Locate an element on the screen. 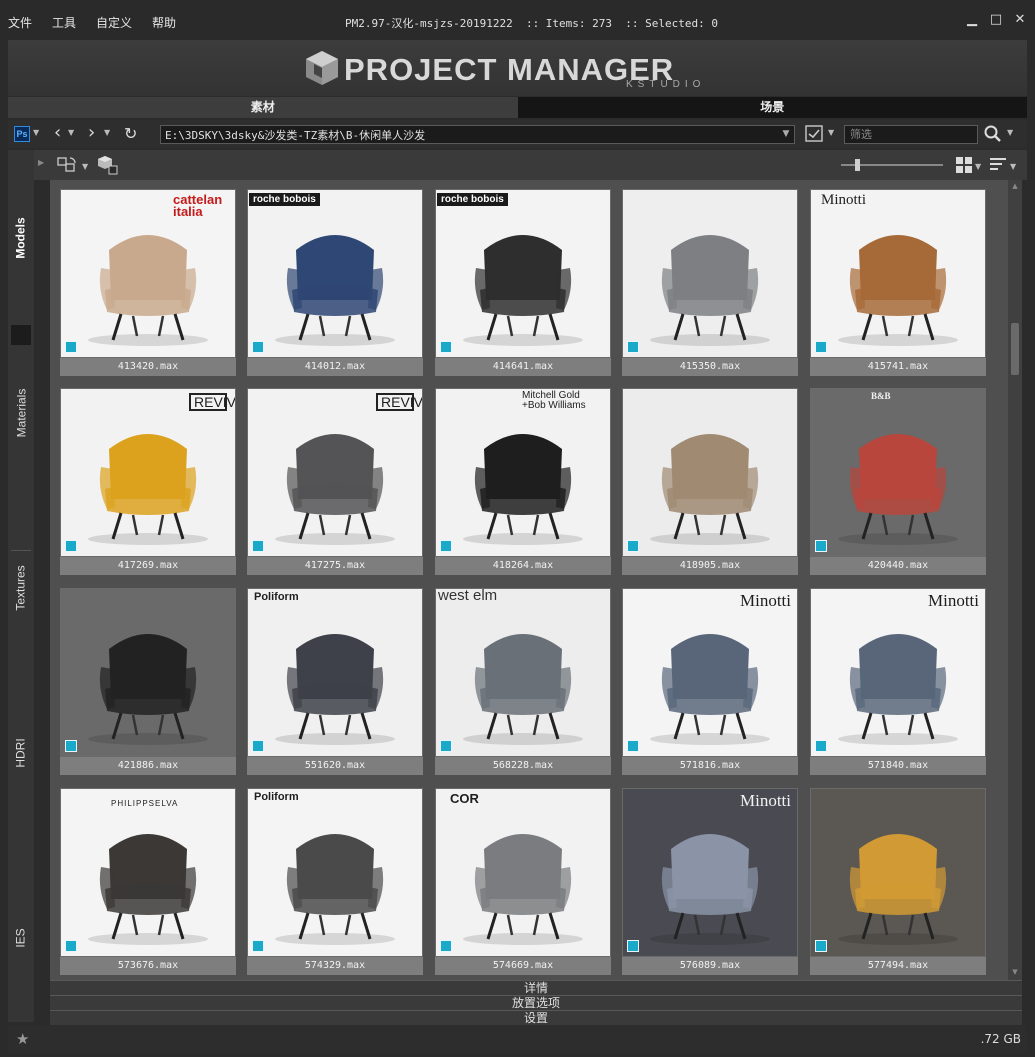 The height and width of the screenshot is (1057, 1035). sidebar-item-materials: Materials is located at coordinates (21, 413).